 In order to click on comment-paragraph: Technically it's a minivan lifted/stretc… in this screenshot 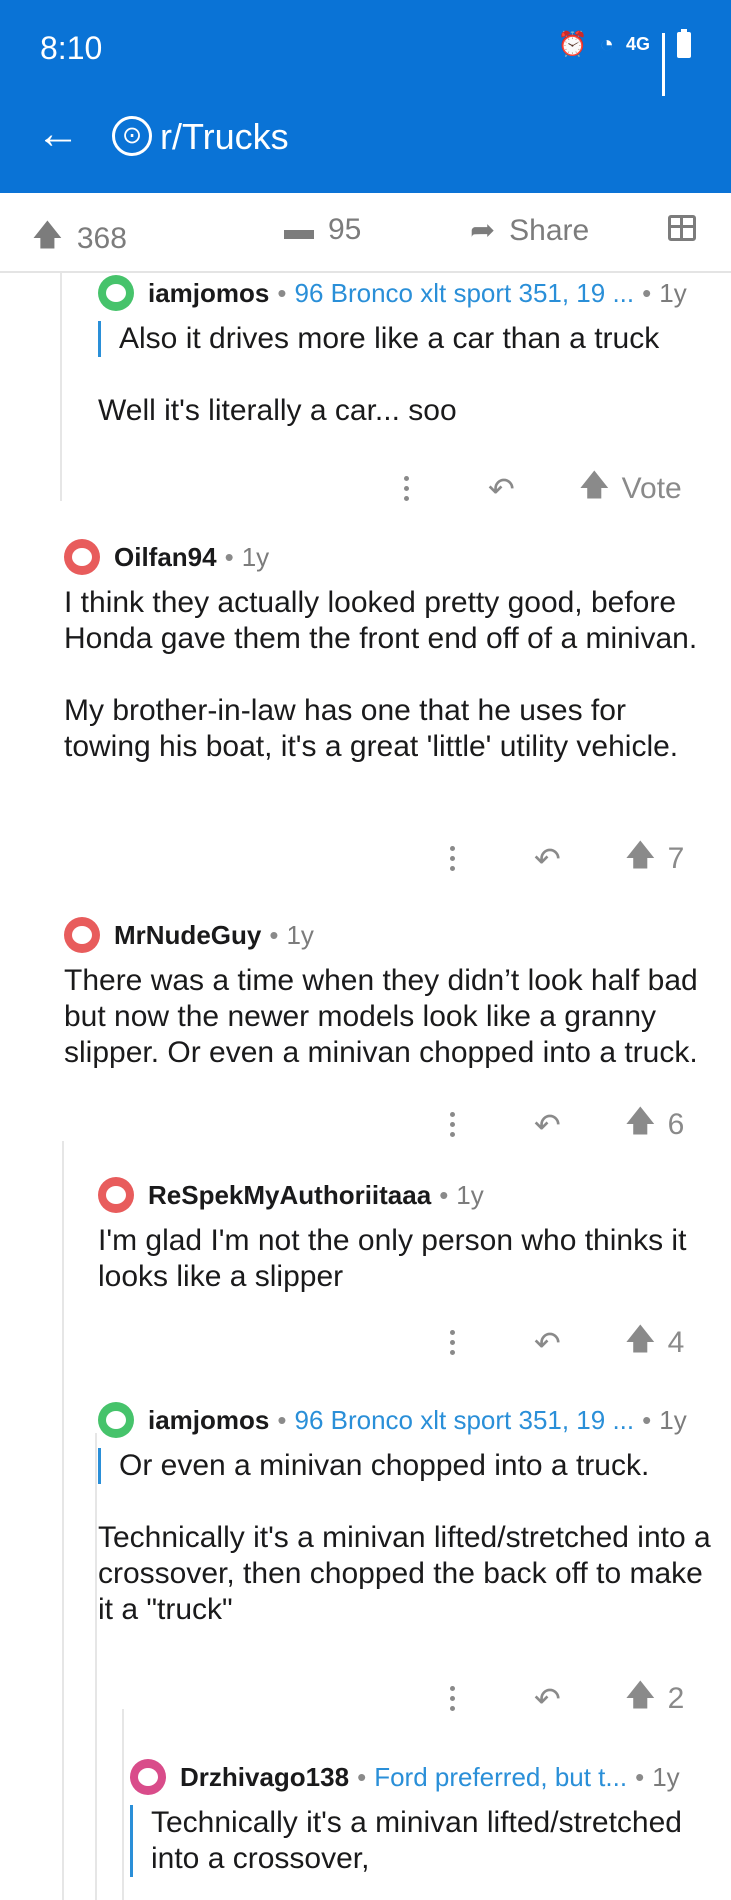, I will do `click(404, 1573)`.